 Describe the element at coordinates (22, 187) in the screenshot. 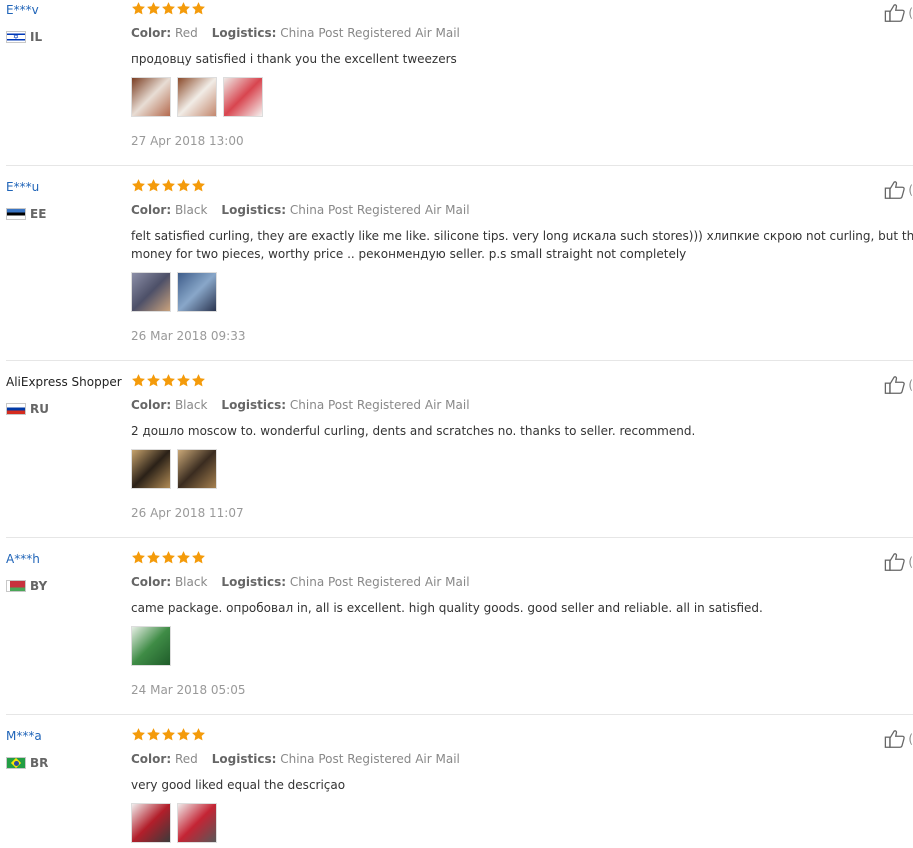

I see `reviewer-name: E***u` at that location.